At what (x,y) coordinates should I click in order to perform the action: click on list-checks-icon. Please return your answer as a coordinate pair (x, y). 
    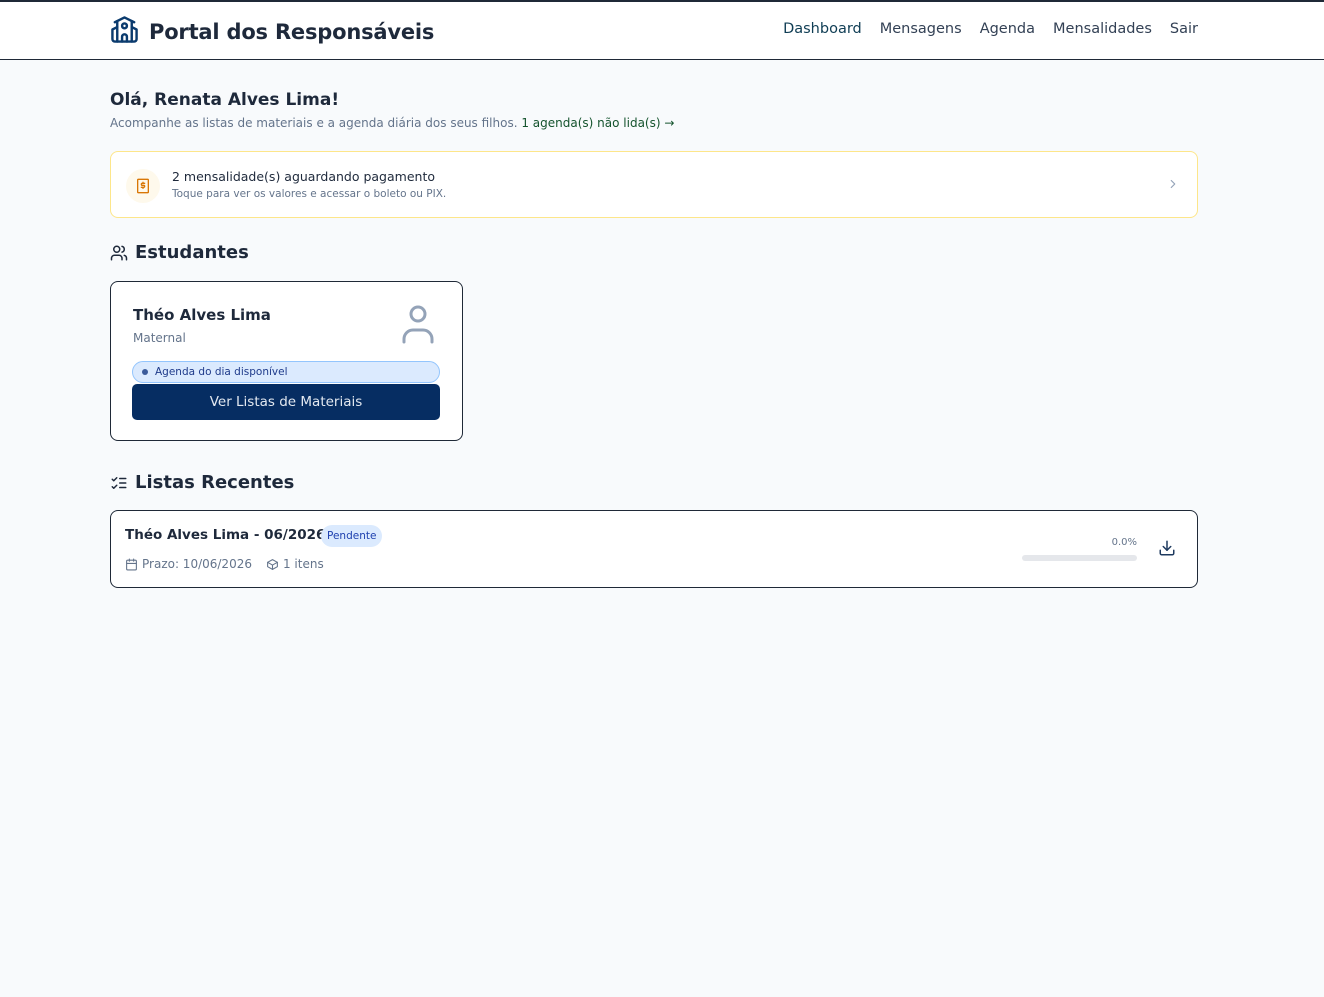
    Looking at the image, I should click on (119, 482).